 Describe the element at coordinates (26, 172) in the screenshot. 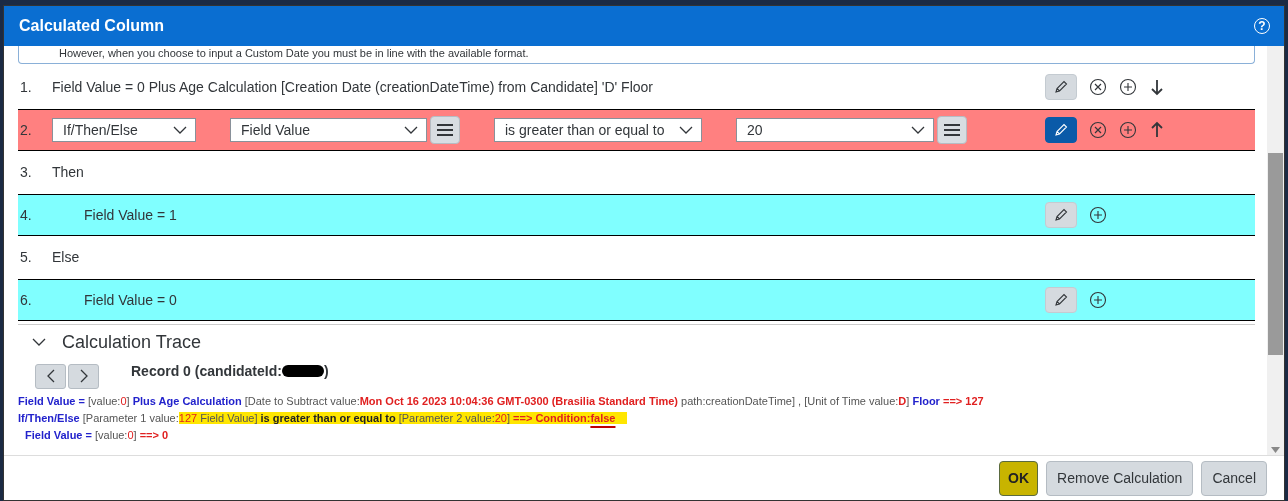

I see `row-number: 3.` at that location.